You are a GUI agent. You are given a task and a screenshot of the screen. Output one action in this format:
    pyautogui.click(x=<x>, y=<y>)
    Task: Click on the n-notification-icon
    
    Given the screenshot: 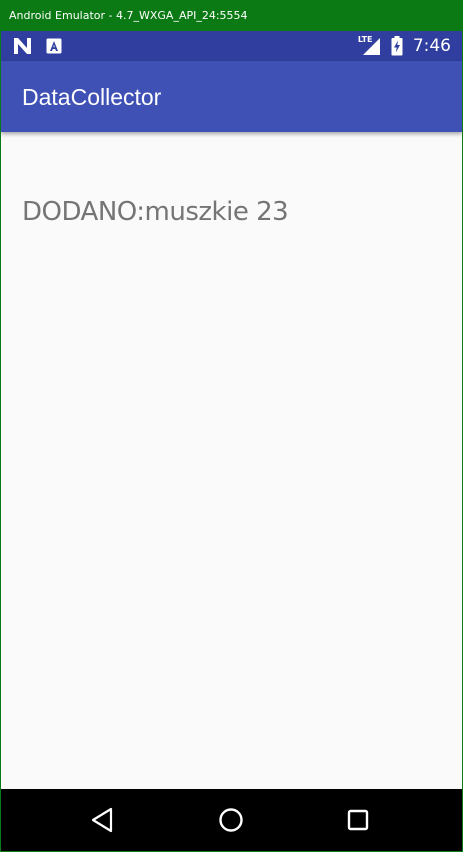 What is the action you would take?
    pyautogui.click(x=23, y=48)
    